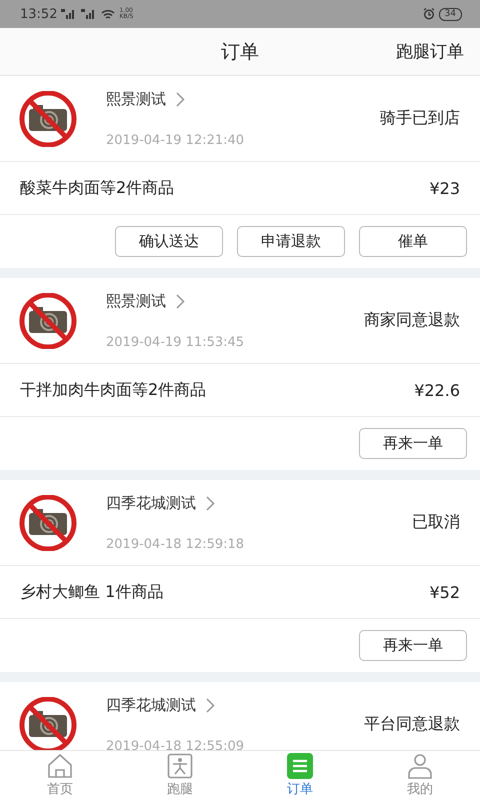  What do you see at coordinates (176, 544) in the screenshot?
I see `order-time: 2019-04-18 12:59:18` at bounding box center [176, 544].